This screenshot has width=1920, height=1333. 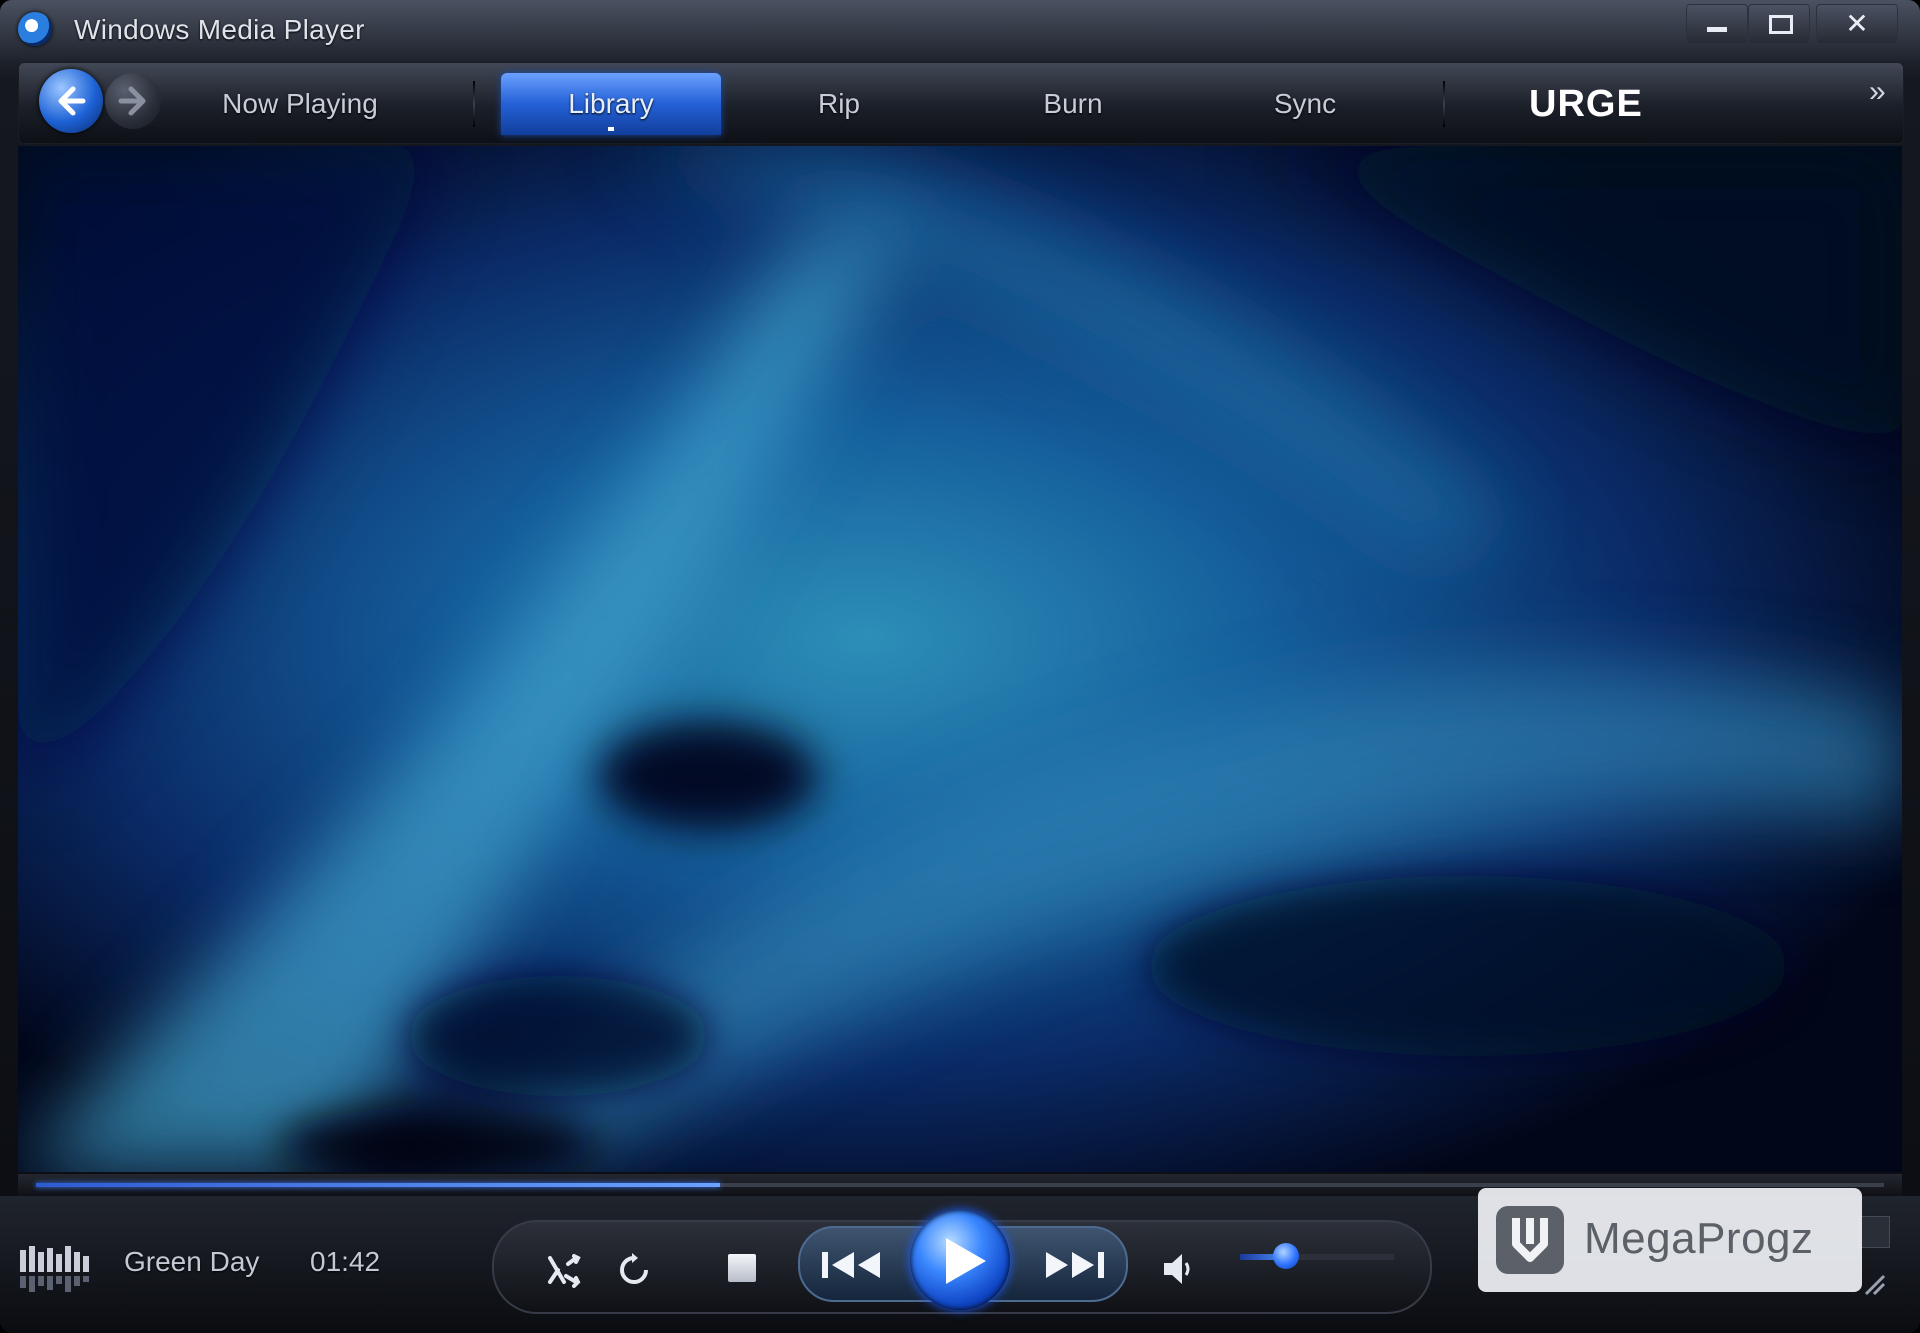 What do you see at coordinates (219, 29) in the screenshot?
I see `window-title: Windows Media Player` at bounding box center [219, 29].